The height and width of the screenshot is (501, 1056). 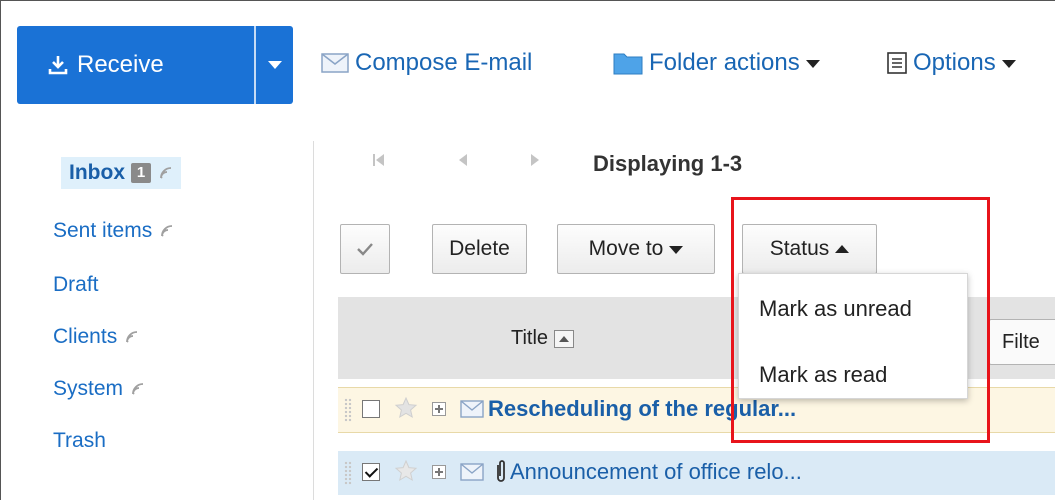 What do you see at coordinates (535, 160) in the screenshot?
I see `next-page-icon` at bounding box center [535, 160].